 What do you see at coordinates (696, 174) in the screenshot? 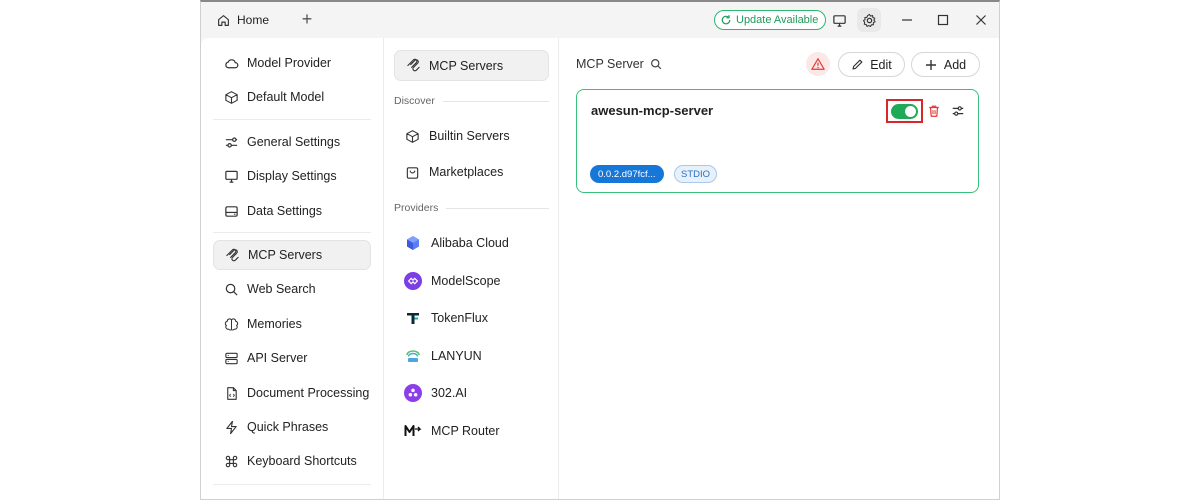
I see `server-type-tag: STDIO` at bounding box center [696, 174].